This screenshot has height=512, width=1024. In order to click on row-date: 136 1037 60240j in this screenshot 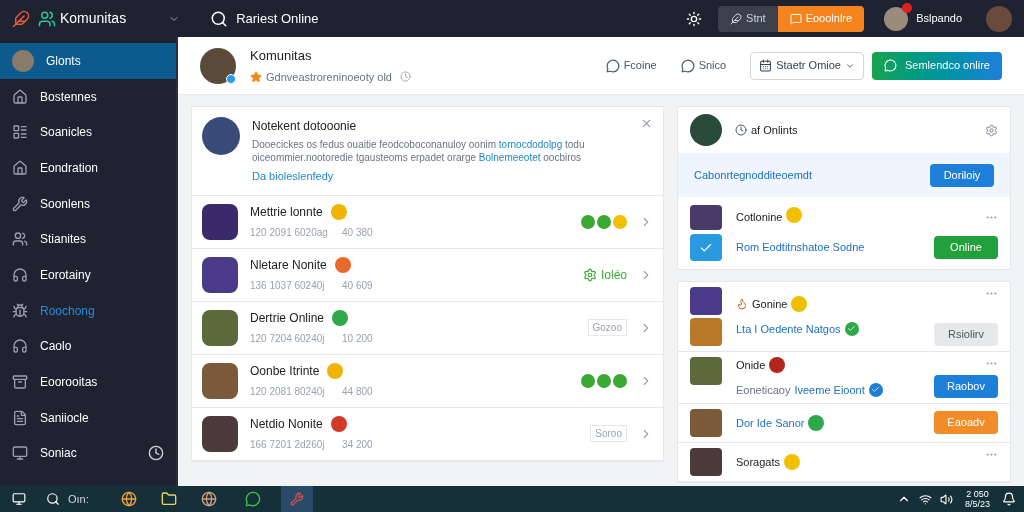, I will do `click(288, 286)`.